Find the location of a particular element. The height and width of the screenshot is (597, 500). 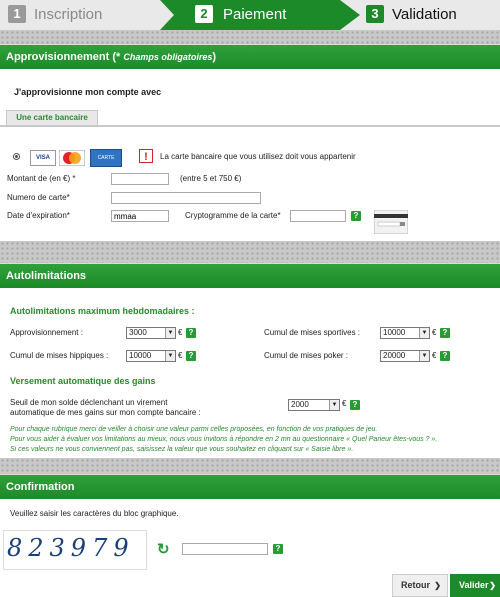

hippique-select: 10000 ▼ is located at coordinates (151, 356).